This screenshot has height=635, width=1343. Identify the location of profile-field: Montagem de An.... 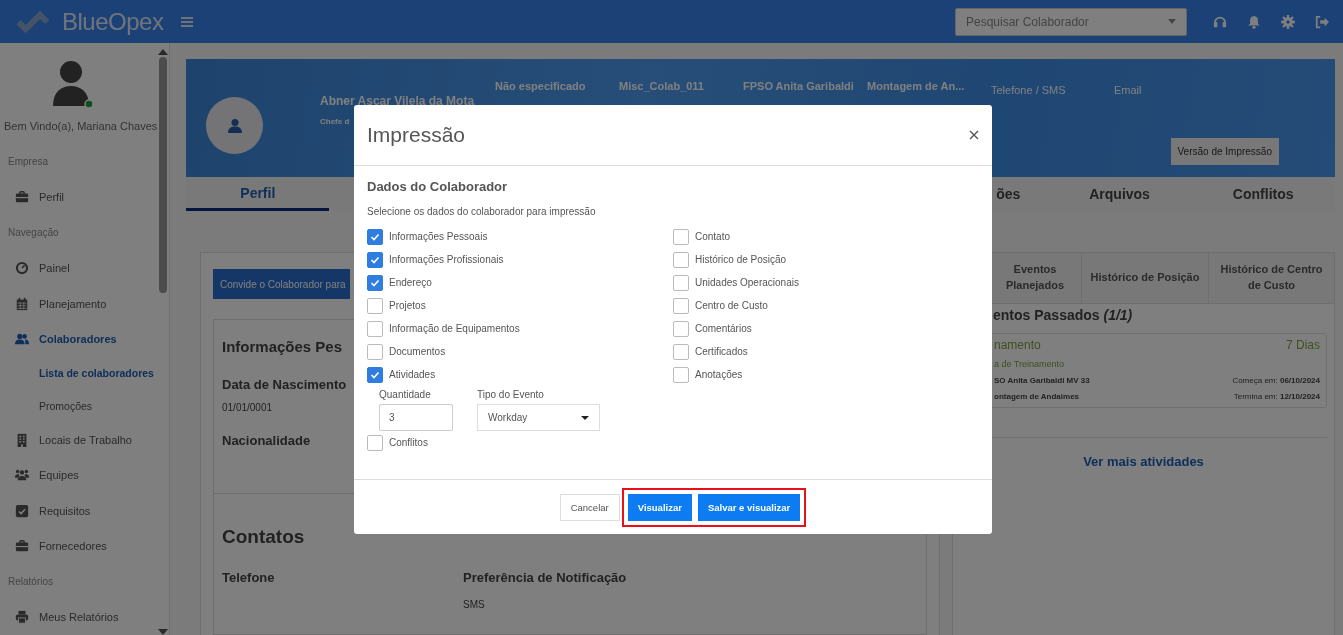
(929, 86).